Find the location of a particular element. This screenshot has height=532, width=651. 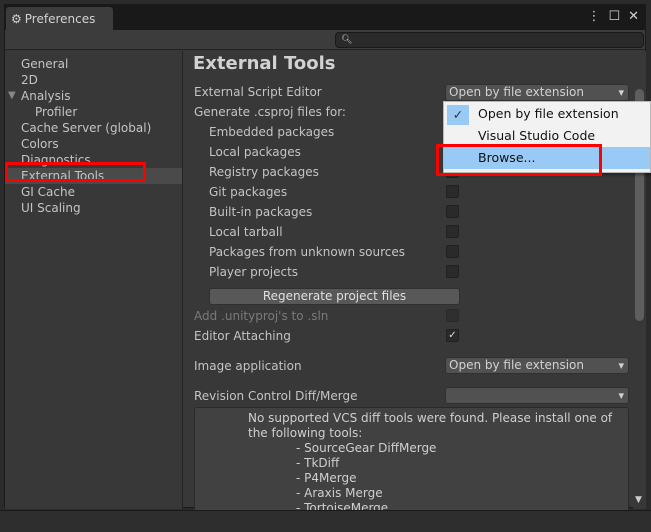

pkg-unknown-checkbox is located at coordinates (452, 251).